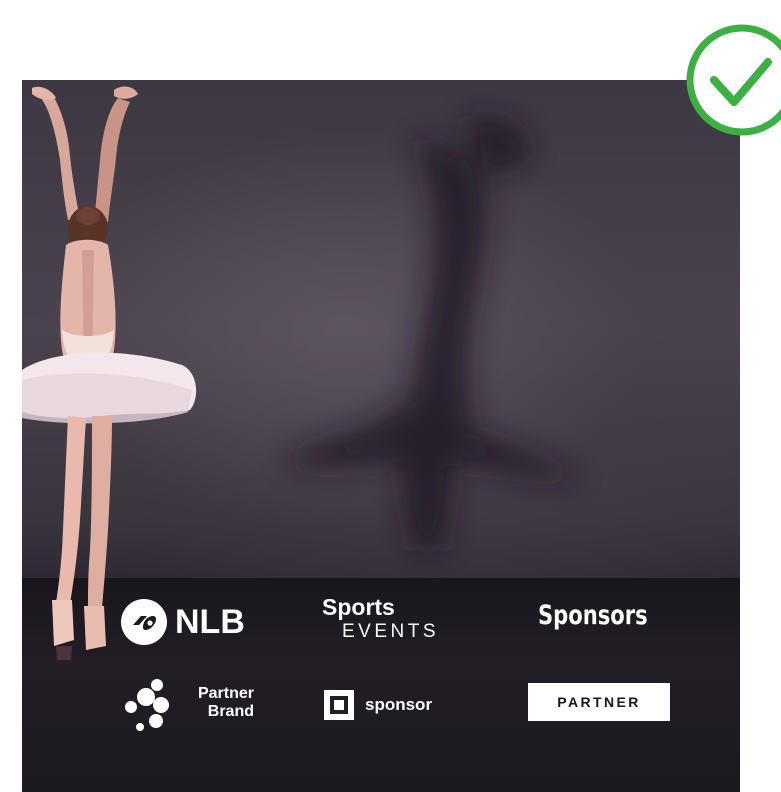 This screenshot has width=781, height=792. I want to click on sponsor-logo: sponsor, so click(377, 705).